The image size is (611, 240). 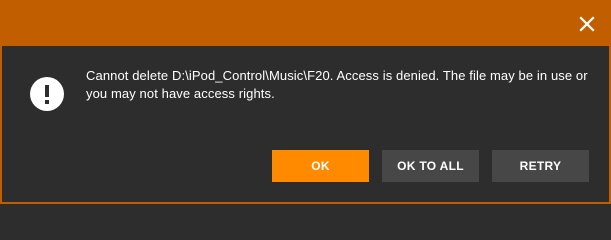 I want to click on close-icon, so click(x=587, y=24).